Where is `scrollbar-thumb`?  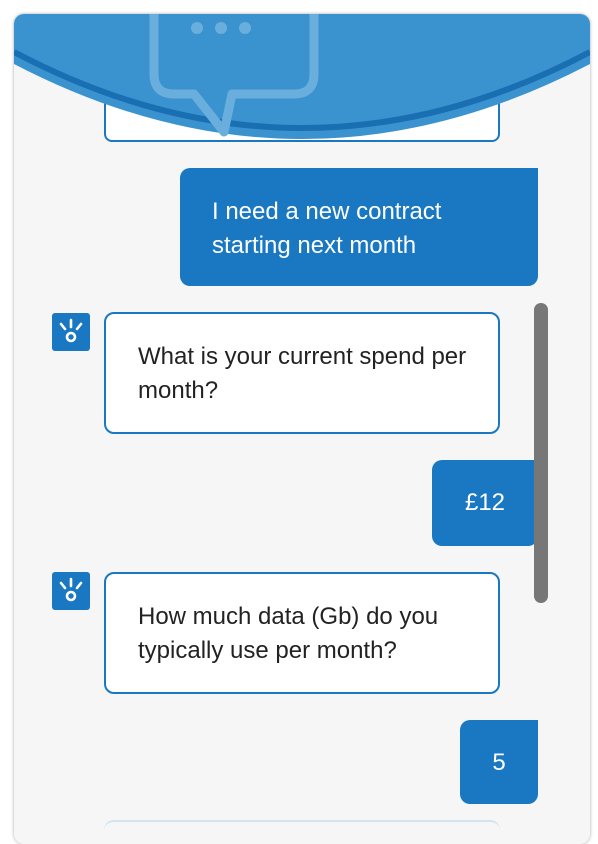 scrollbar-thumb is located at coordinates (541, 453).